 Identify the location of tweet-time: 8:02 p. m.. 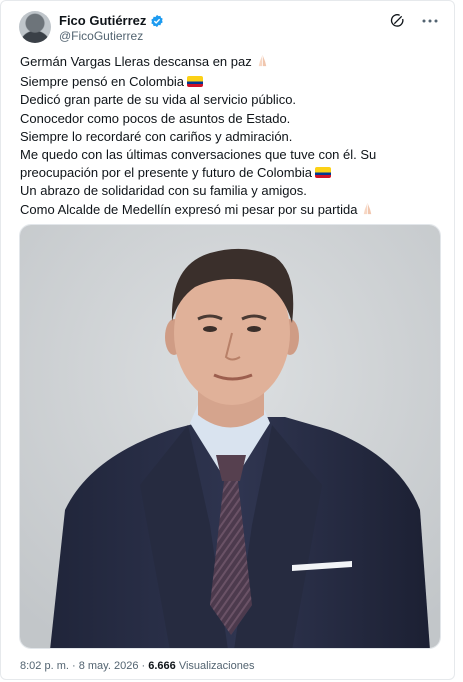
(44, 666).